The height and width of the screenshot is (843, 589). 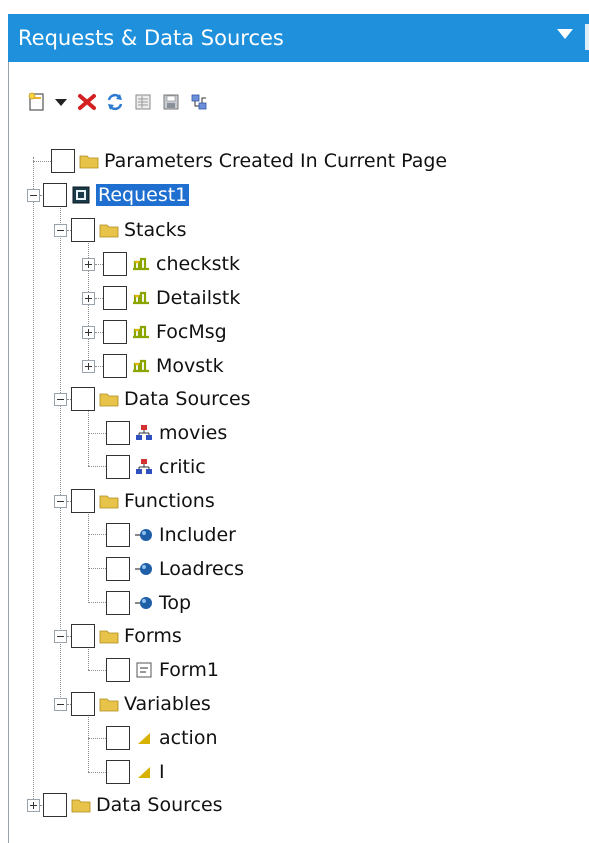 I want to click on form-icon, so click(x=144, y=670).